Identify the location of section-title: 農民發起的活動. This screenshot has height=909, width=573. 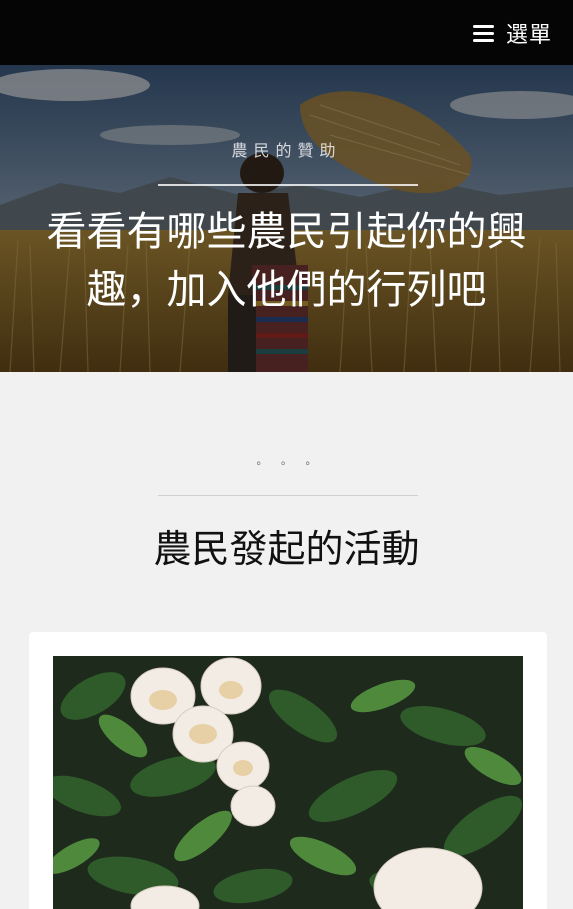
(286, 549).